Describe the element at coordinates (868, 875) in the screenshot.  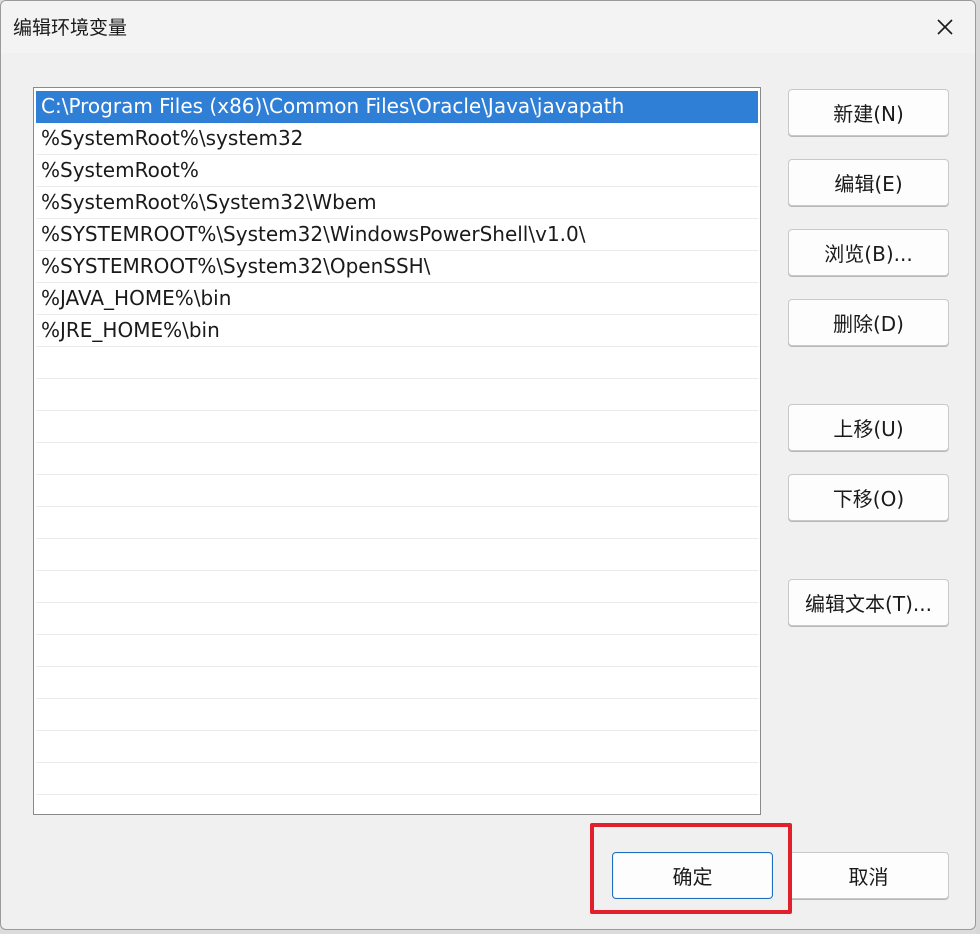
I see `cancel-button: 取消` at that location.